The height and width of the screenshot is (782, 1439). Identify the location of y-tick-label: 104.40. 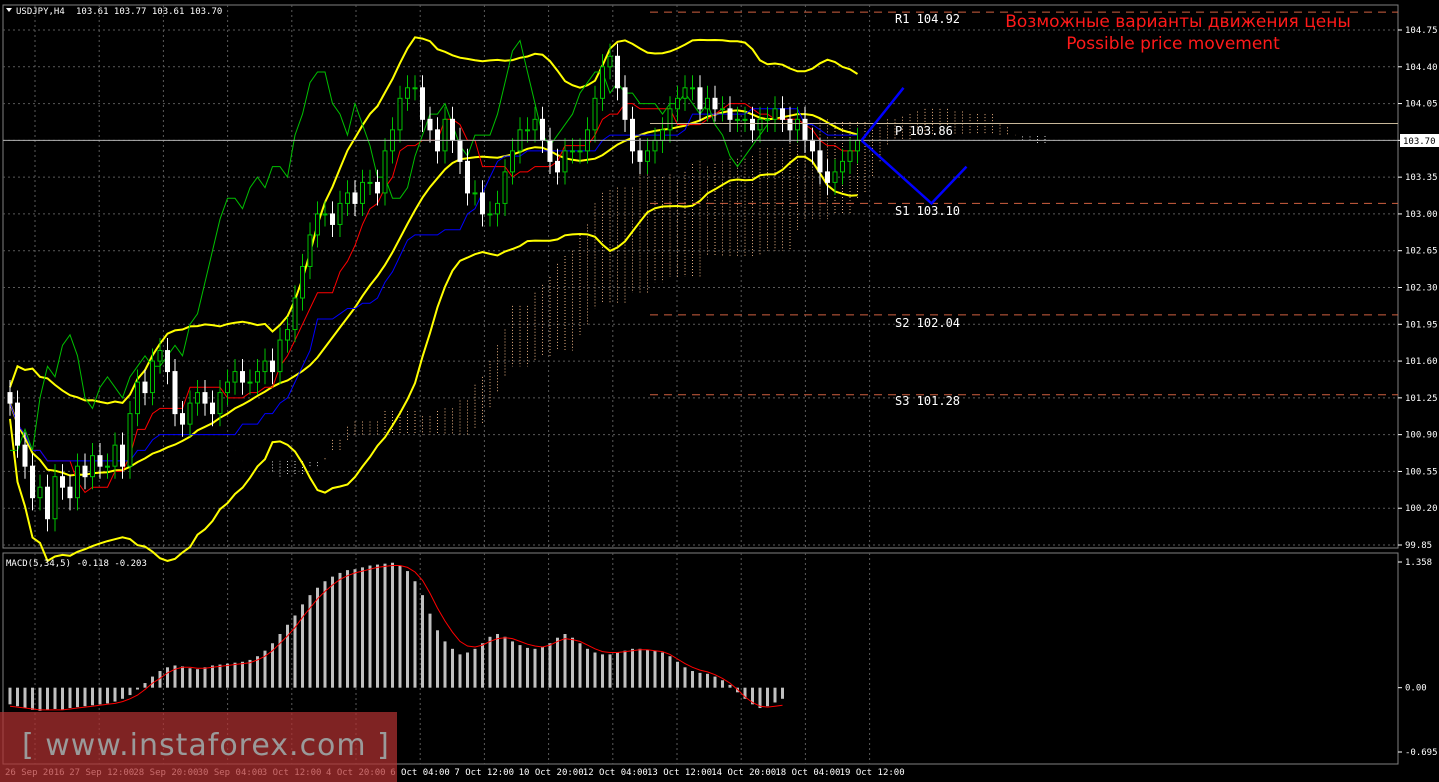
(1421, 68).